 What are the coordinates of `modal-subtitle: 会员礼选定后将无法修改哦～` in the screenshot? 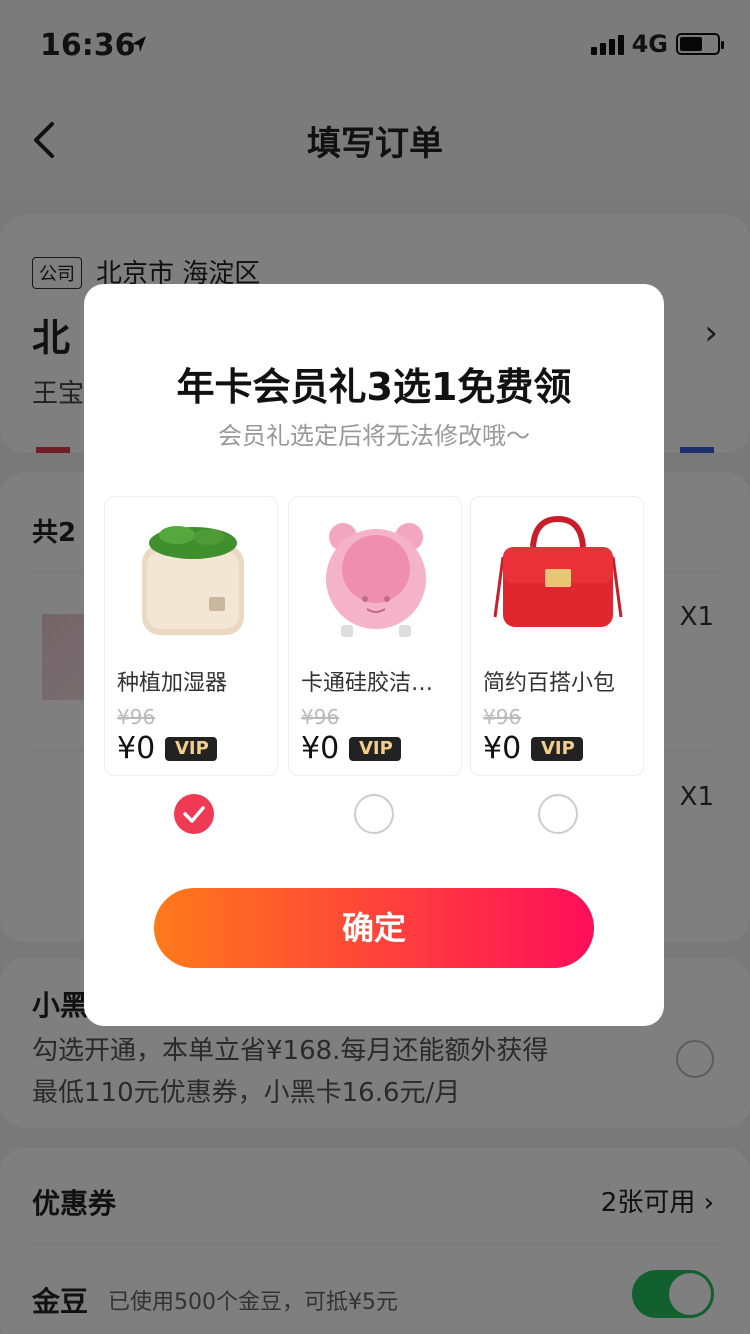 It's located at (374, 436).